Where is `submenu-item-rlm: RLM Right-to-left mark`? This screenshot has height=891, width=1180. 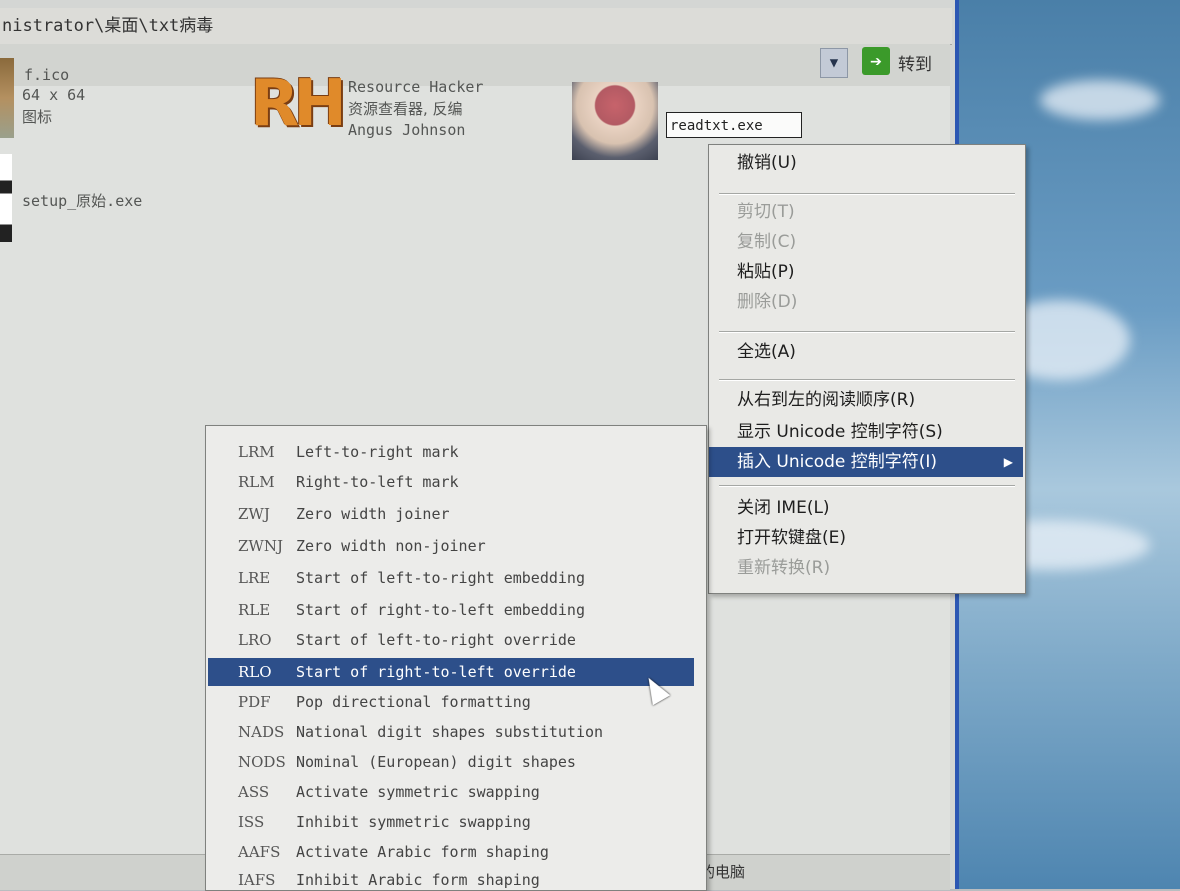 submenu-item-rlm: RLM Right-to-left mark is located at coordinates (451, 482).